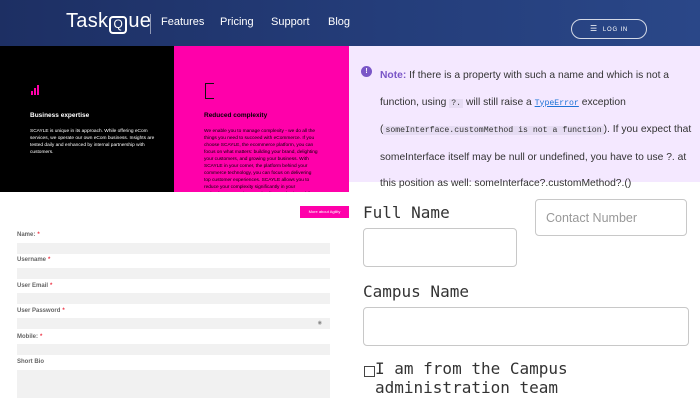 This screenshot has height=400, width=700. What do you see at coordinates (140, 21) in the screenshot?
I see `logo-text-end: ue` at bounding box center [140, 21].